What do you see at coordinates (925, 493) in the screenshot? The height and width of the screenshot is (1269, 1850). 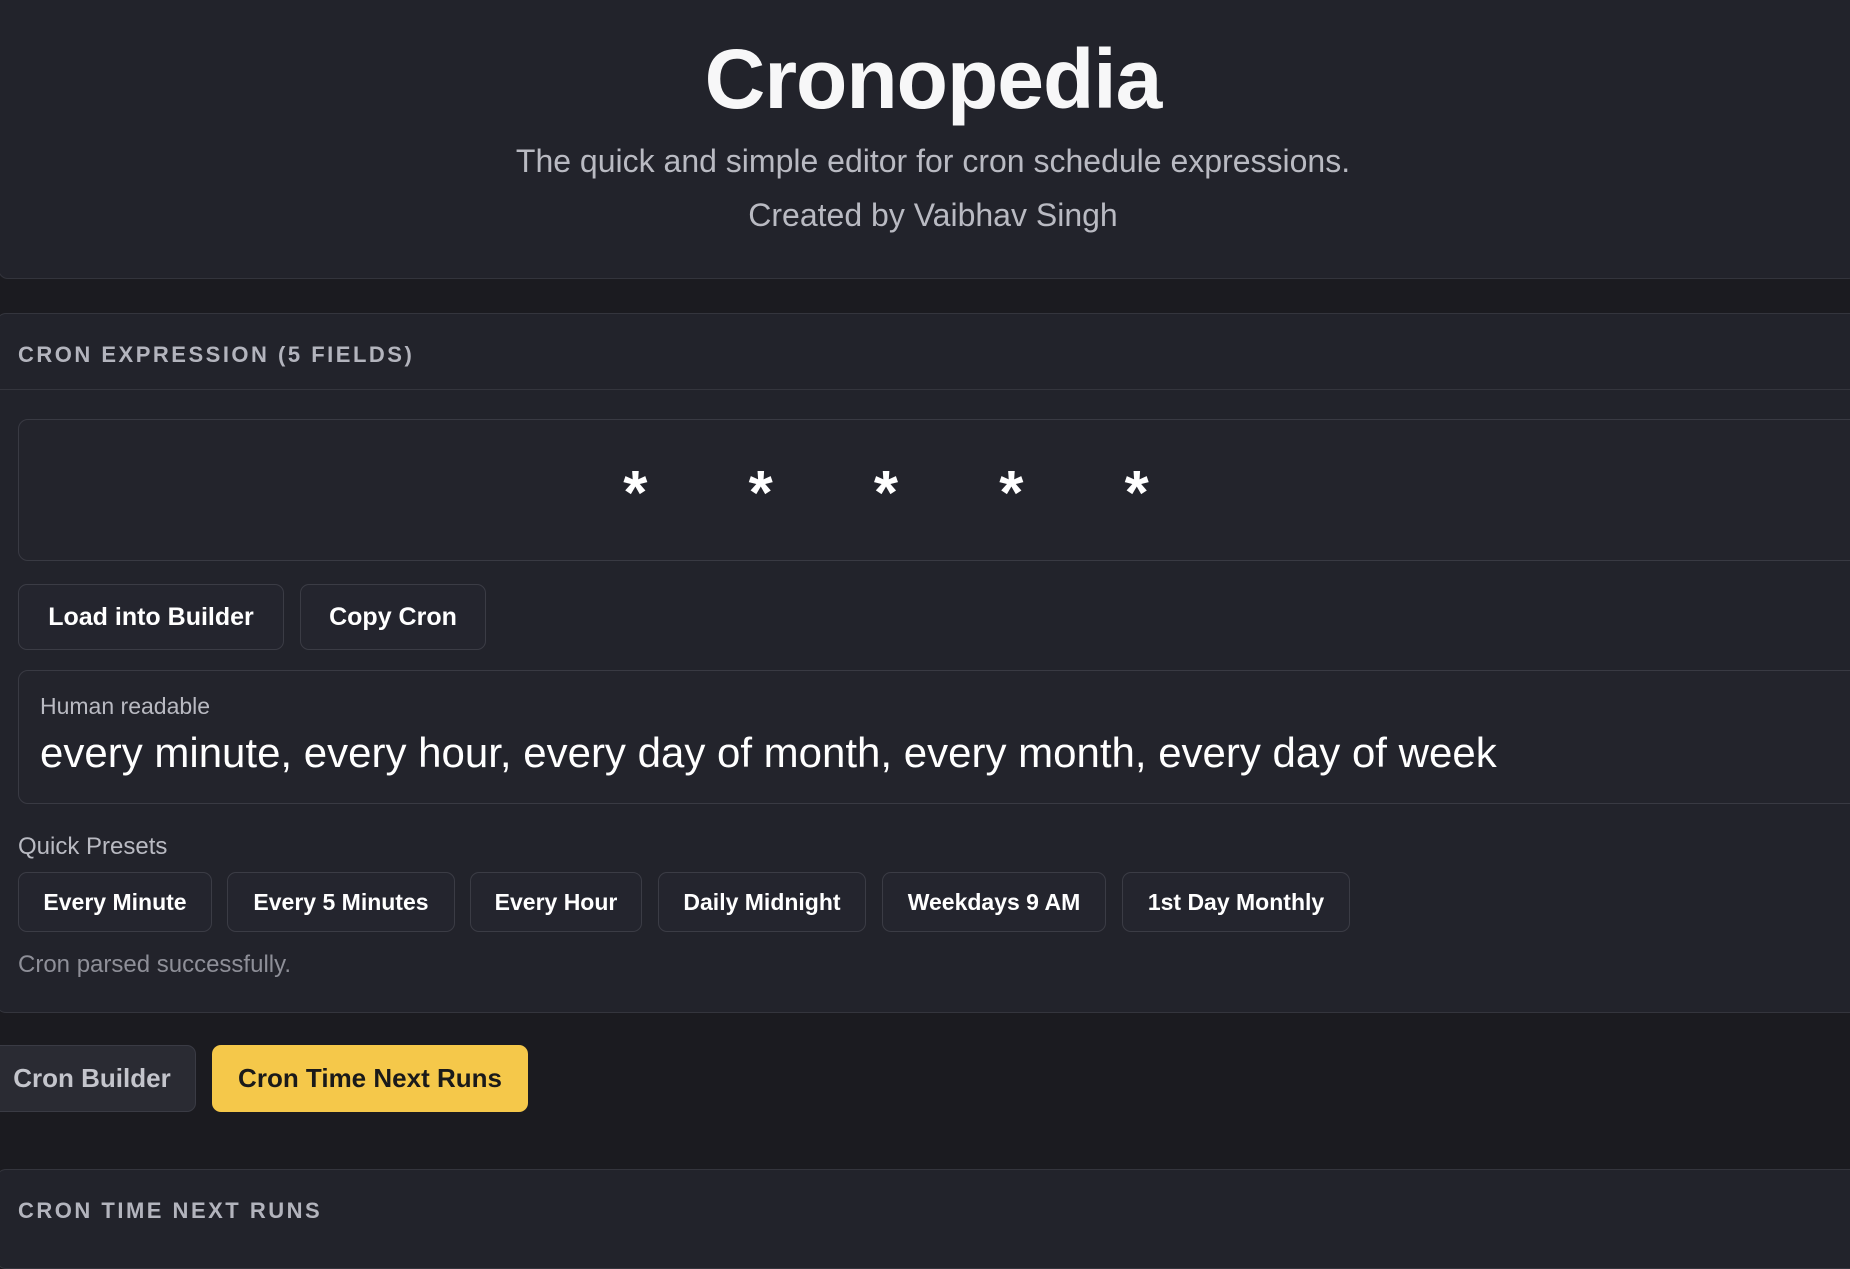 I see `cron-expression-text: * * * * *` at bounding box center [925, 493].